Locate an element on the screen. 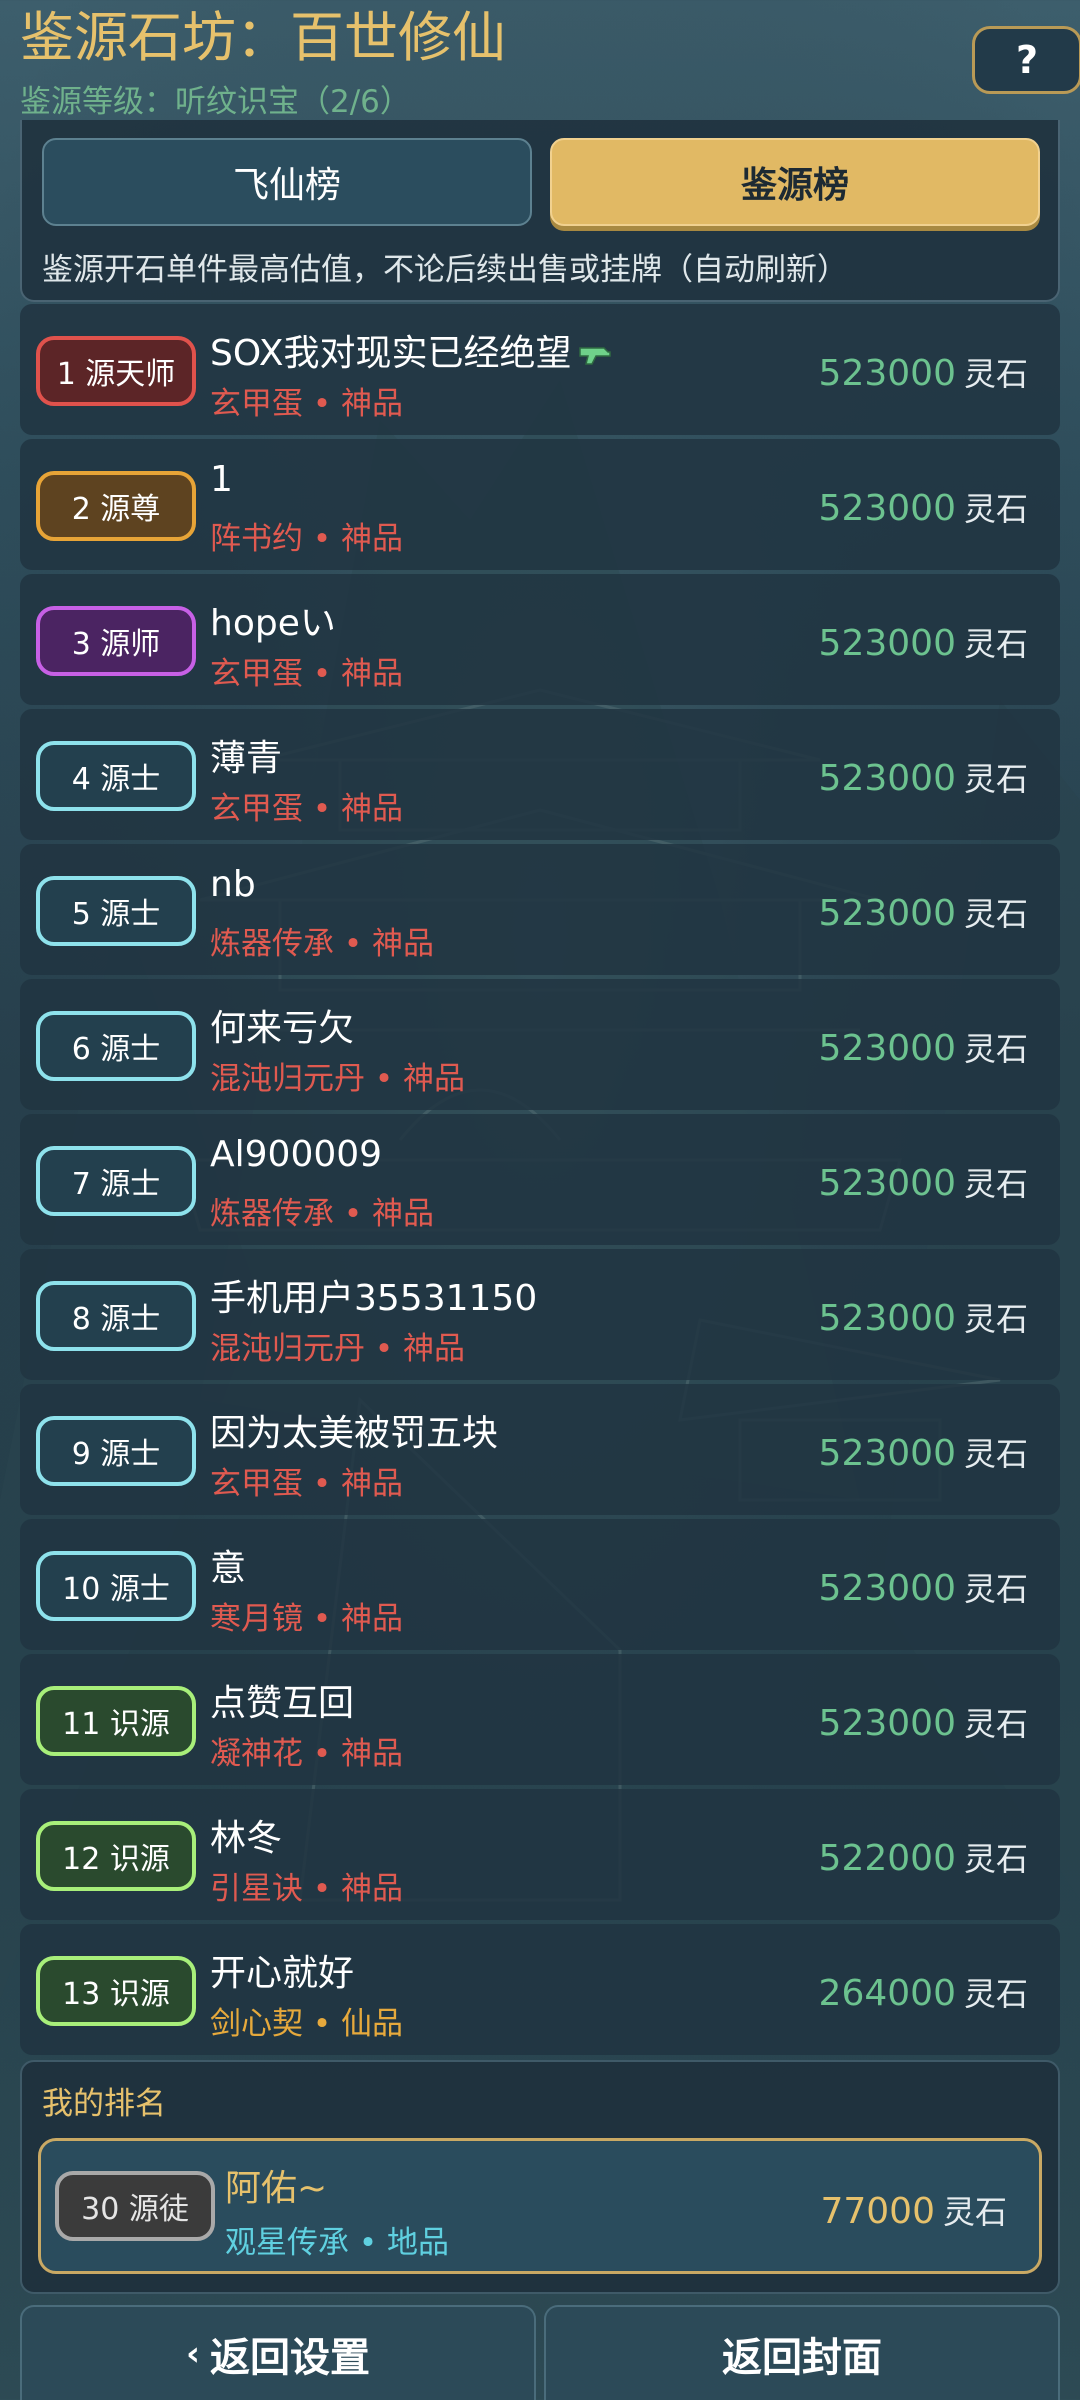  player-name: 手机用户35531150 is located at coordinates (373, 1295).